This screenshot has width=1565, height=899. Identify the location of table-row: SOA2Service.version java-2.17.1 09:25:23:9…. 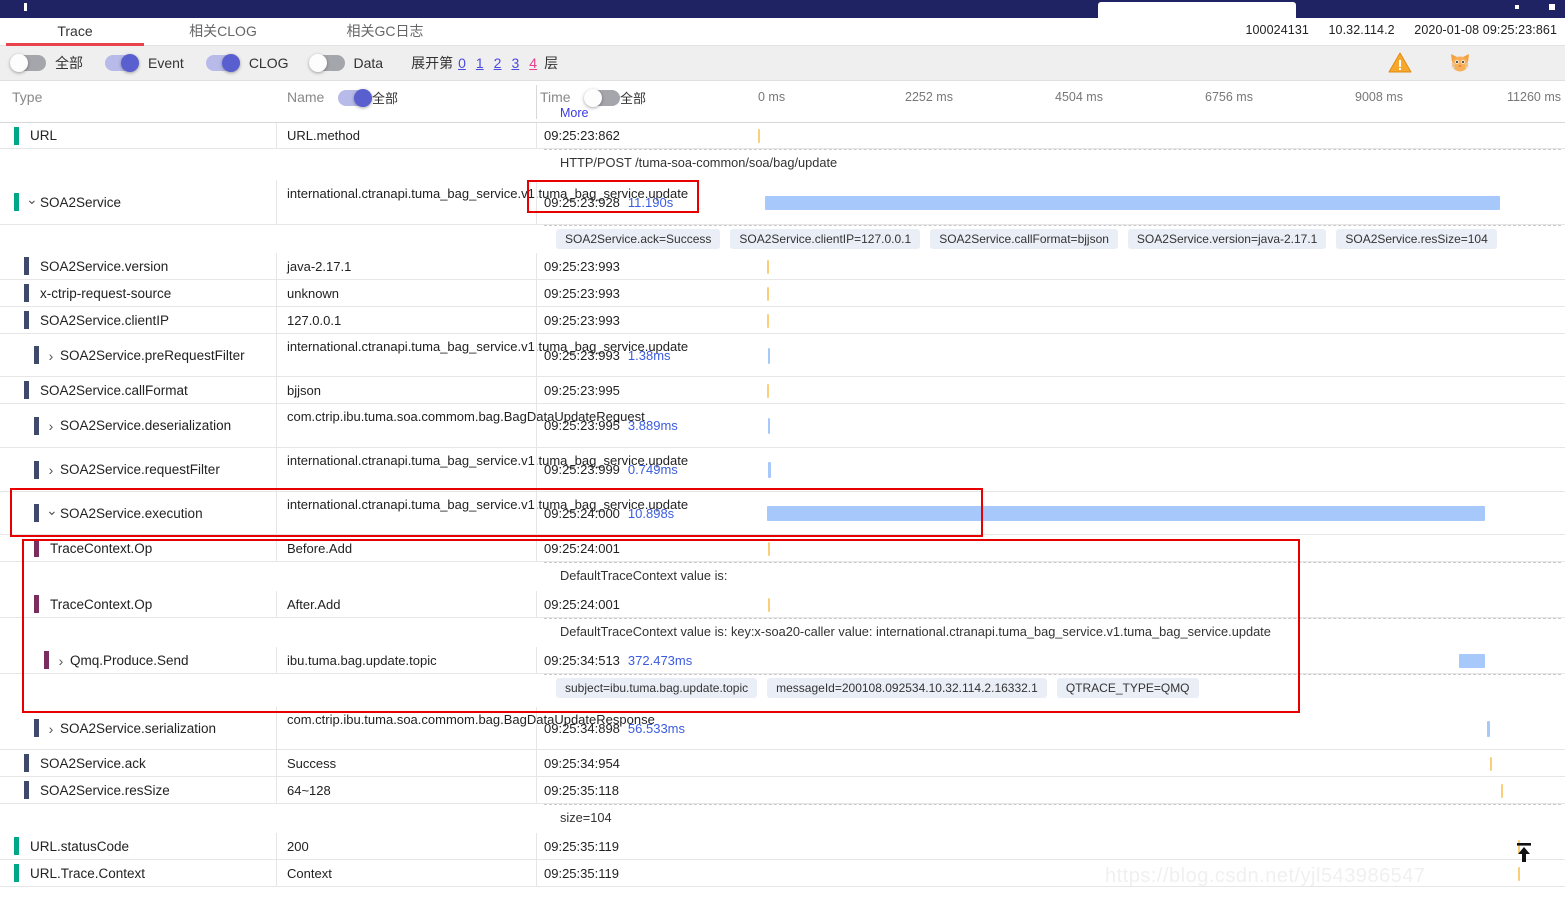
(782, 266).